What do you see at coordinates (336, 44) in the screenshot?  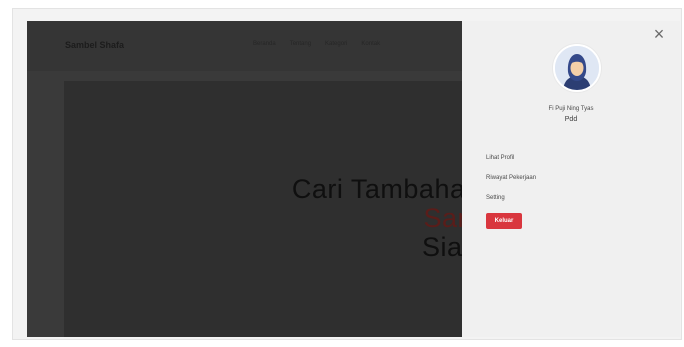 I see `nav-link-kategori: Kategori` at bounding box center [336, 44].